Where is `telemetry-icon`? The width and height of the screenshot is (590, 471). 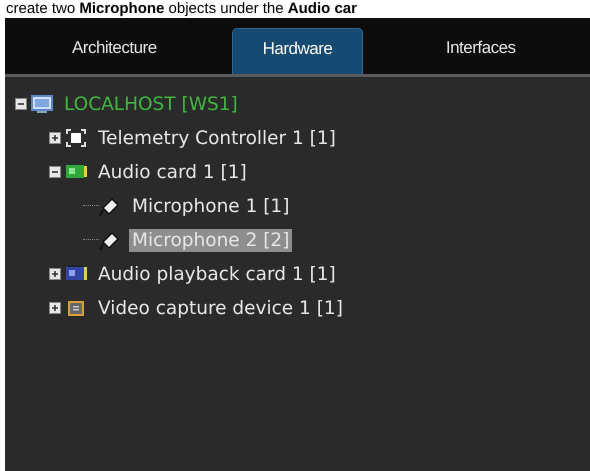
telemetry-icon is located at coordinates (76, 138).